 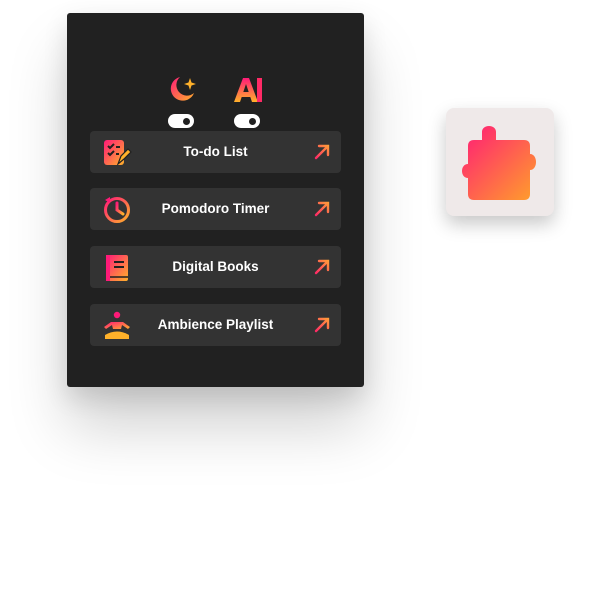 I want to click on checklist-icon, so click(x=118, y=153).